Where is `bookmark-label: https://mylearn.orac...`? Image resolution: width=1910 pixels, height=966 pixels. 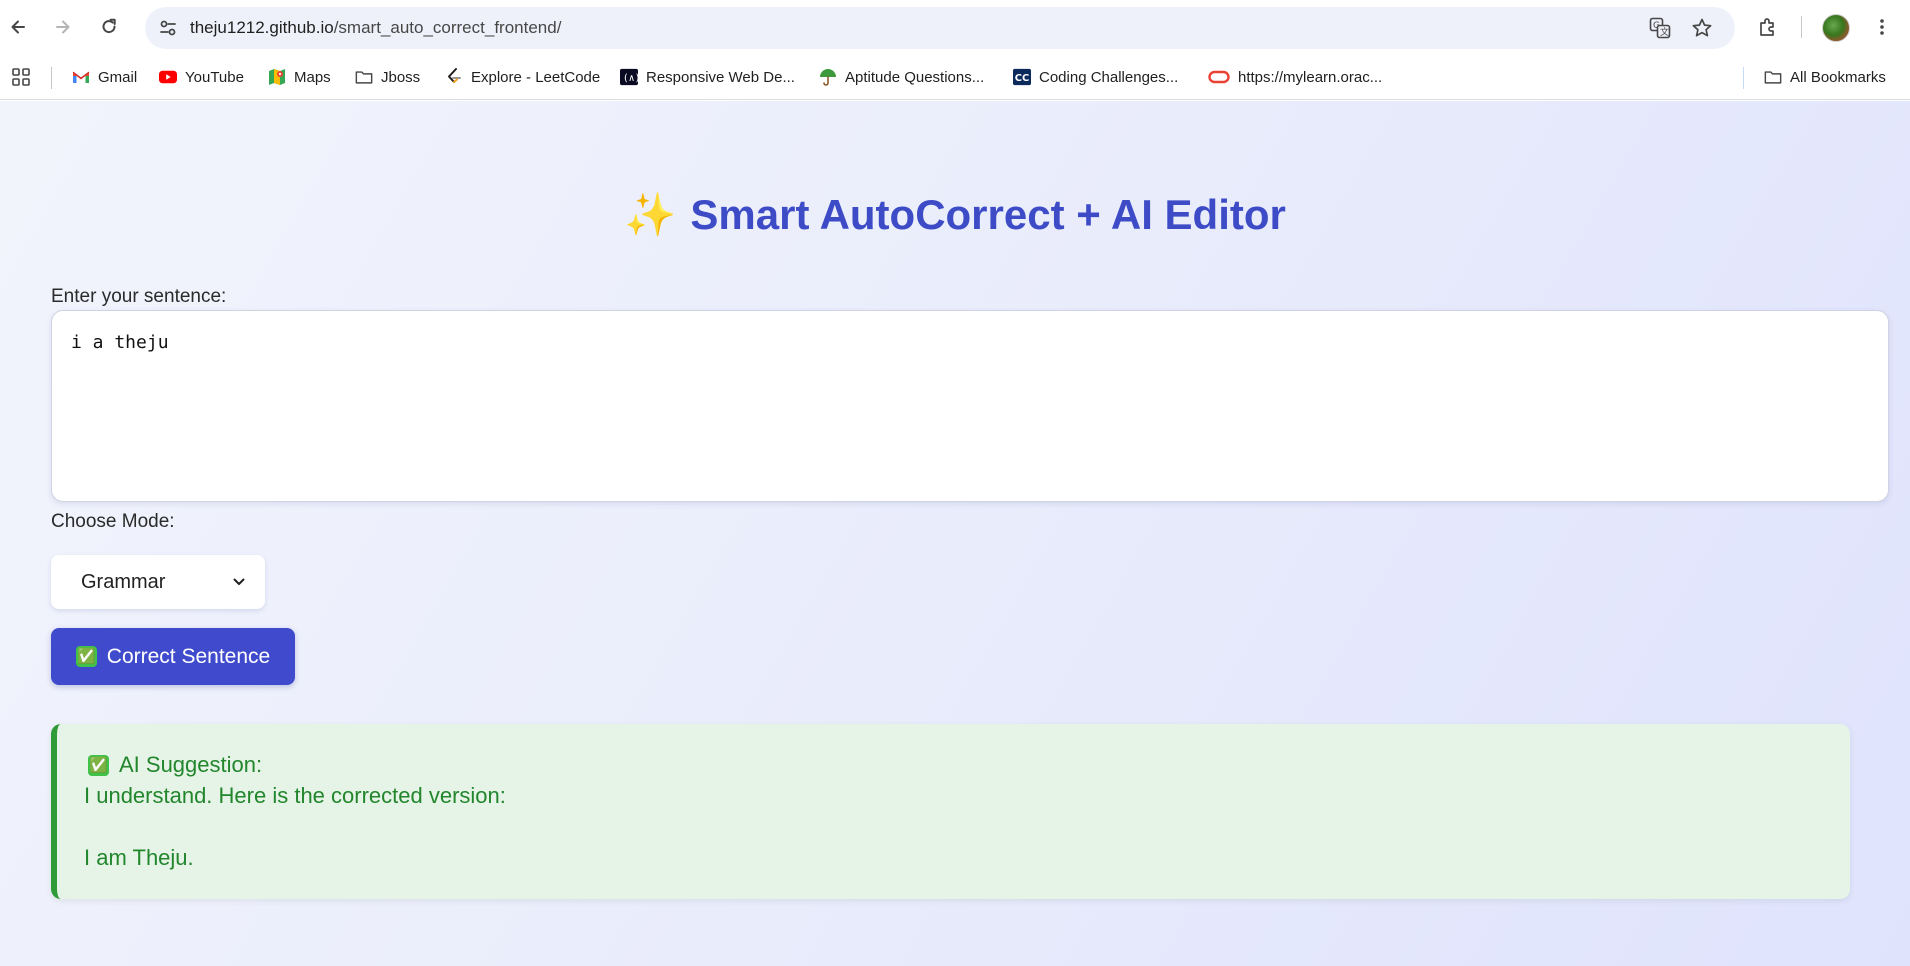
bookmark-label: https://mylearn.orac... is located at coordinates (1310, 77).